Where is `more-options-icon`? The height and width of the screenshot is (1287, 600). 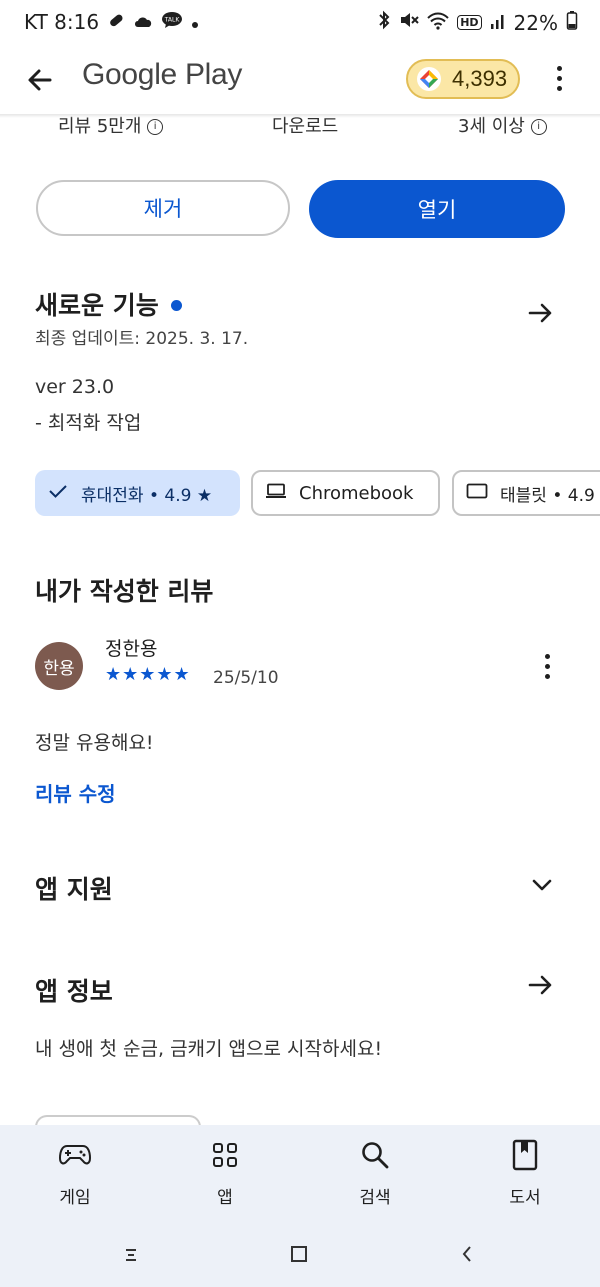 more-options-icon is located at coordinates (559, 78).